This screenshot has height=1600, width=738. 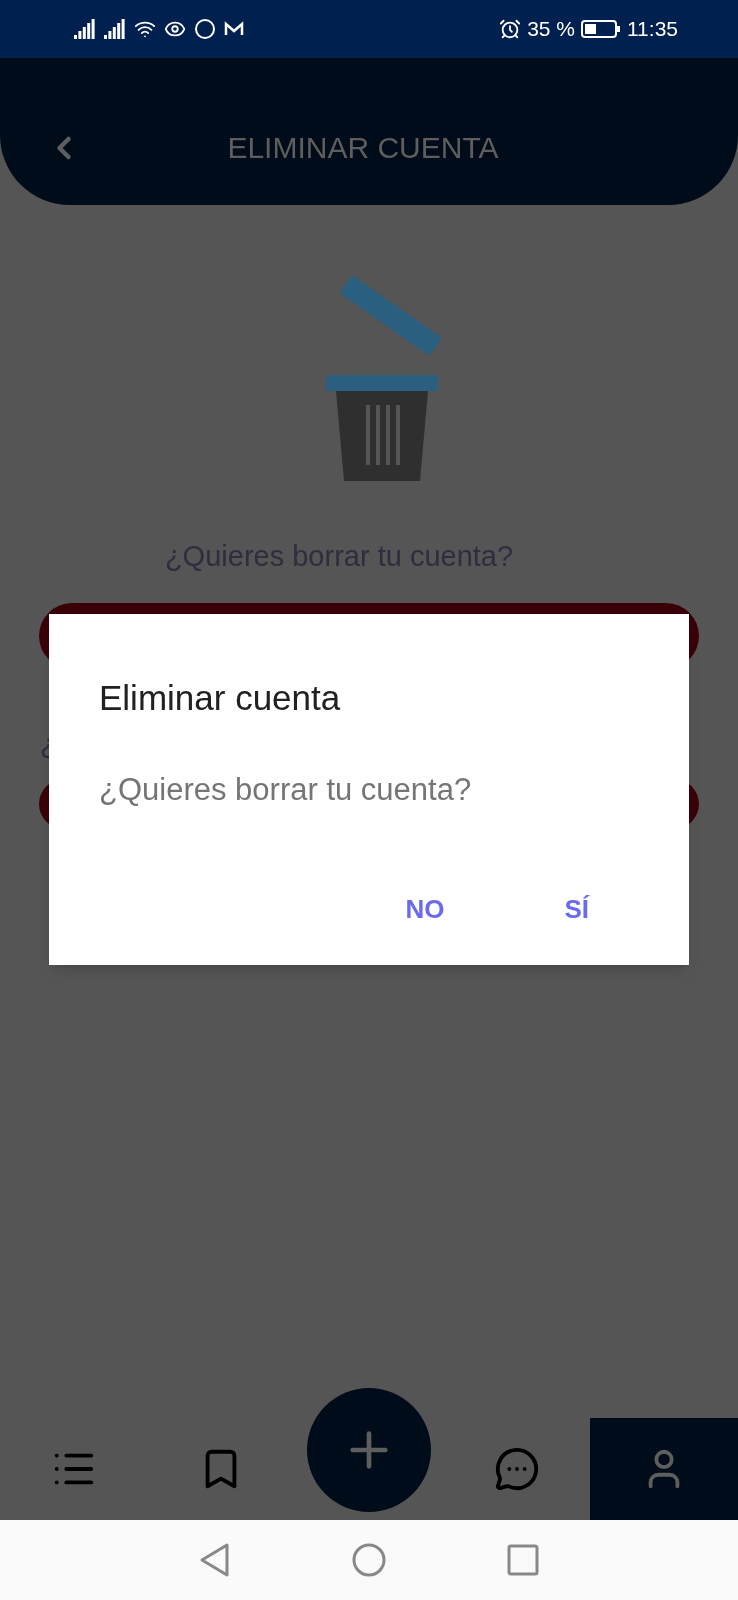 I want to click on mail-icon, so click(x=234, y=29).